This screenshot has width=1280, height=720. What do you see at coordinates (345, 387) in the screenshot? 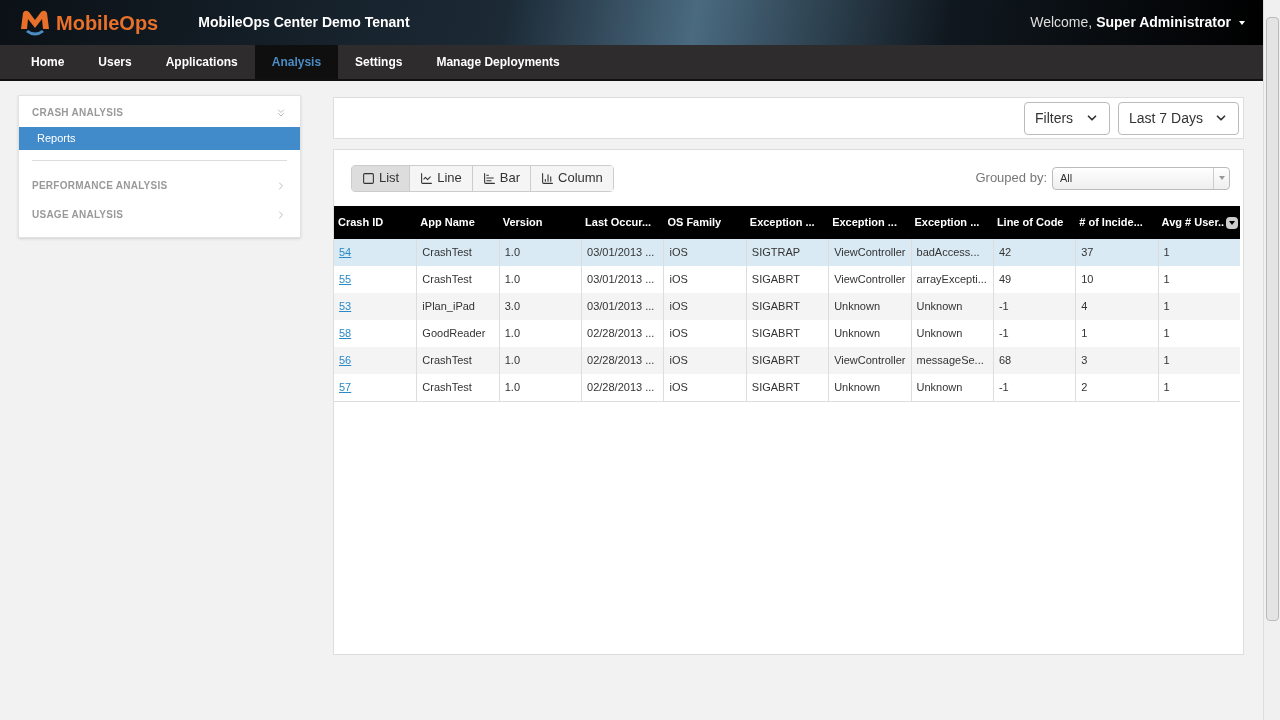
I see `crash-id-link: 57` at bounding box center [345, 387].